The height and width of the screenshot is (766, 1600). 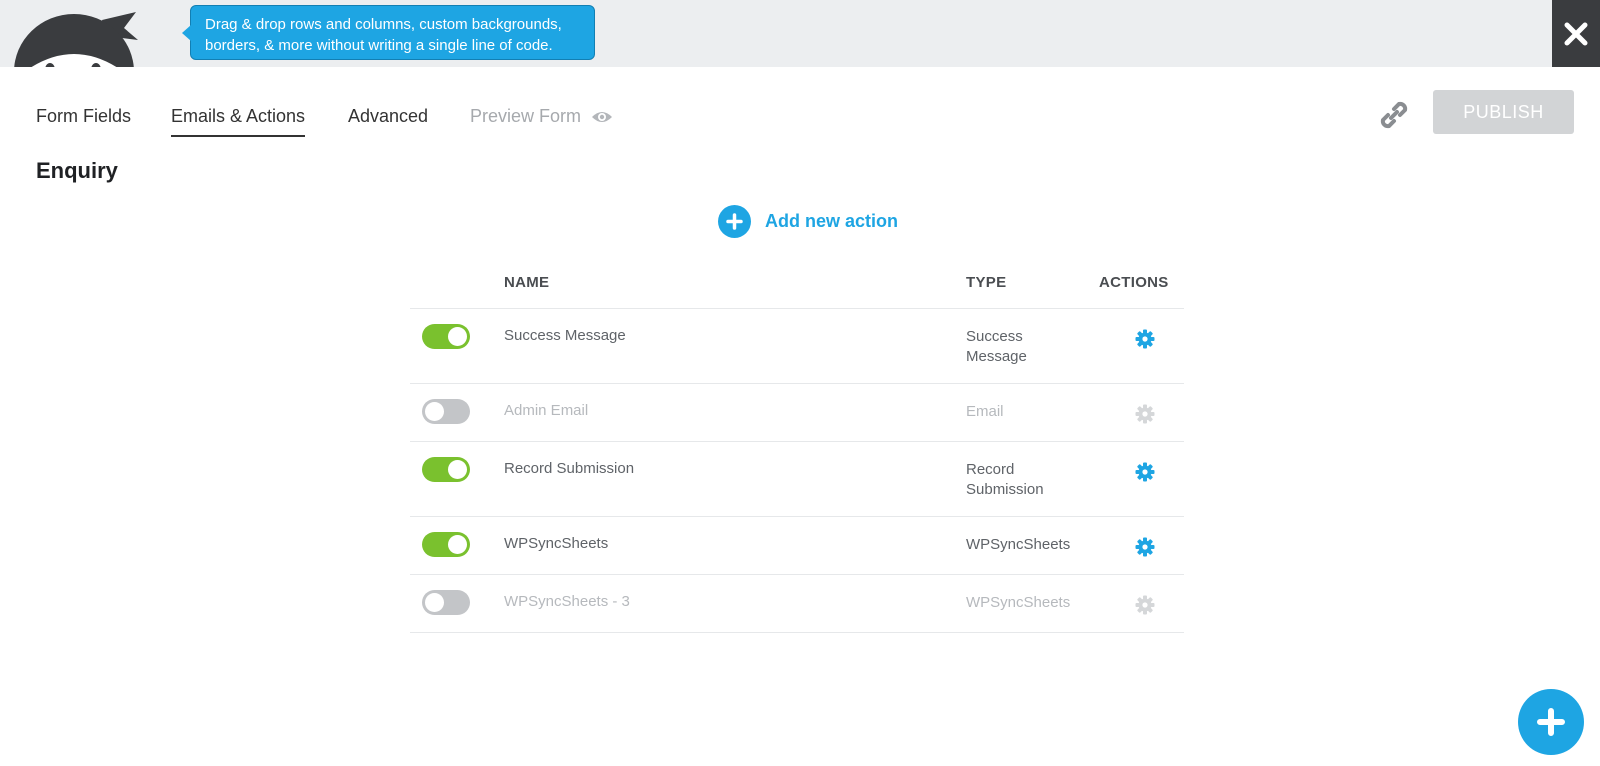 I want to click on table-row: Admin Email Email, so click(x=797, y=413).